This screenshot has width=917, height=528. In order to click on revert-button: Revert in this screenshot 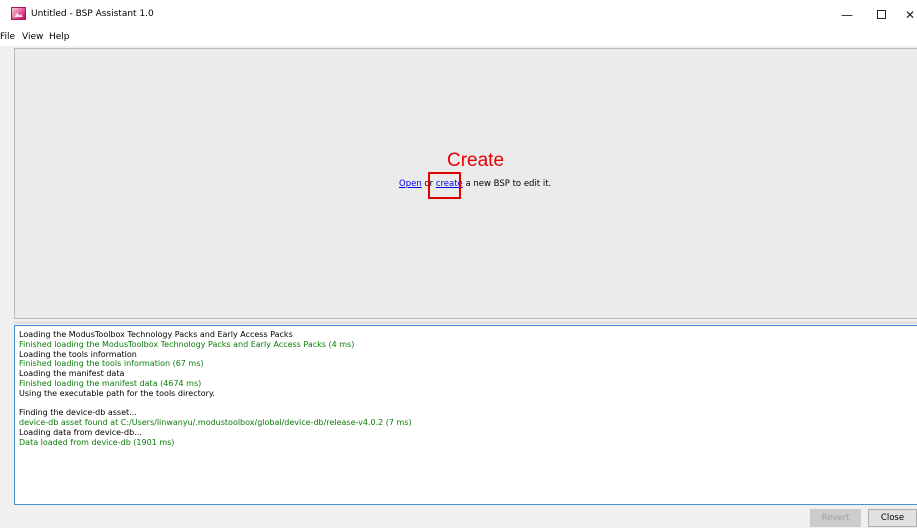, I will do `click(835, 518)`.